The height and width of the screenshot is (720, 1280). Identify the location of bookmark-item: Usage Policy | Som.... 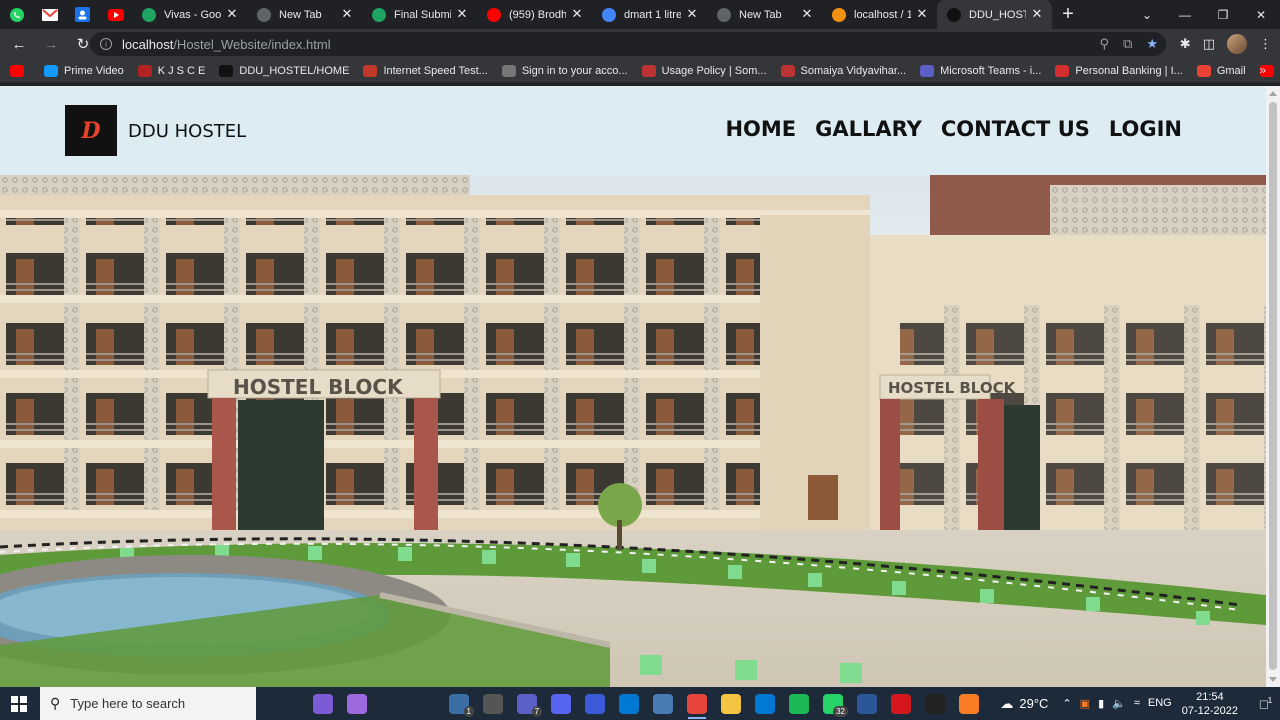
(704, 70).